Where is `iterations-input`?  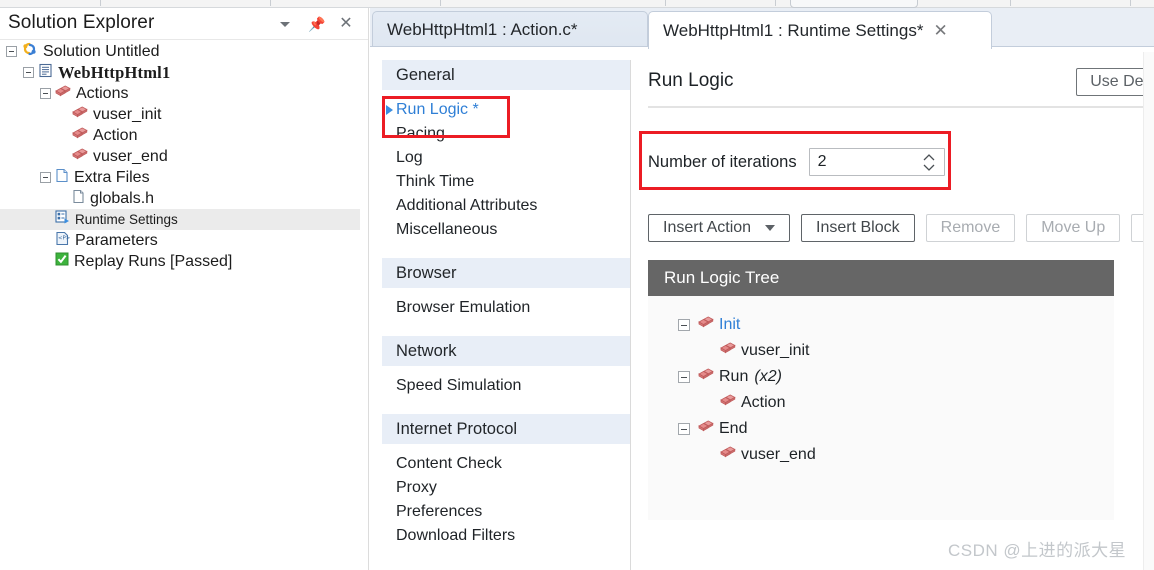
iterations-input is located at coordinates (864, 162).